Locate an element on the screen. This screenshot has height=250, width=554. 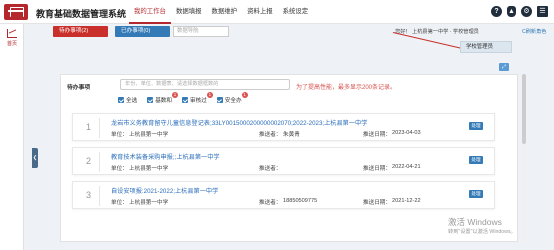
windows-activation-watermark: 激活 Windows is located at coordinates (475, 222).